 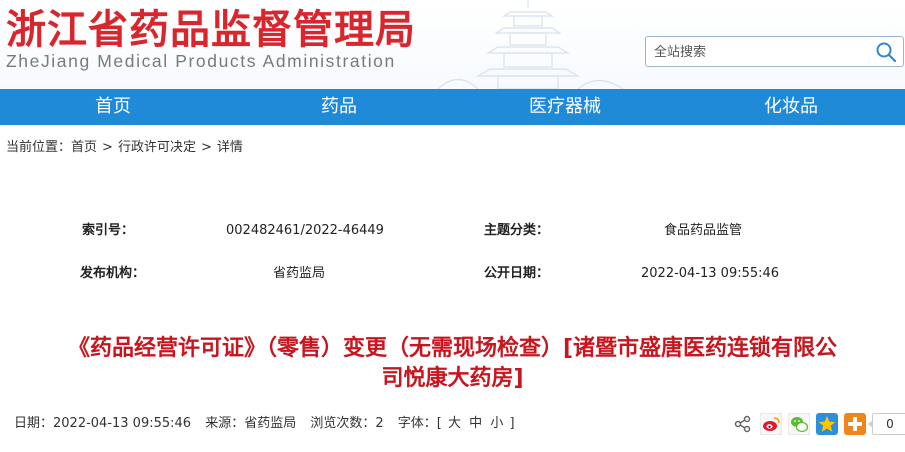 I want to click on share-count: 0, so click(x=886, y=424).